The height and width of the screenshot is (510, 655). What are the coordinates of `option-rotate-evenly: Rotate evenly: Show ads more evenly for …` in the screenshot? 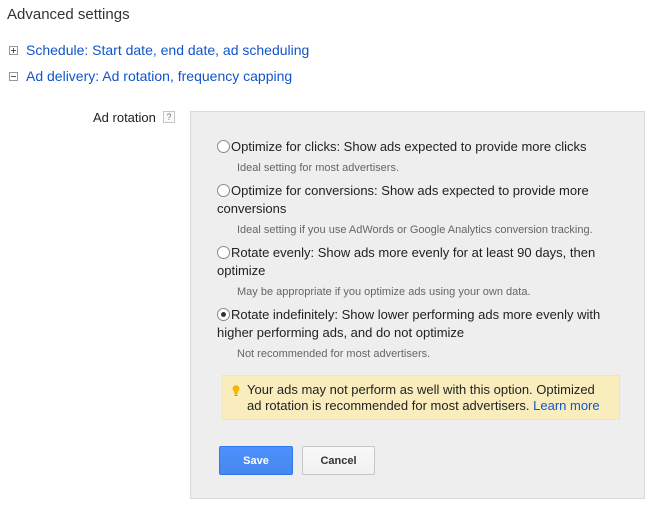 It's located at (417, 271).